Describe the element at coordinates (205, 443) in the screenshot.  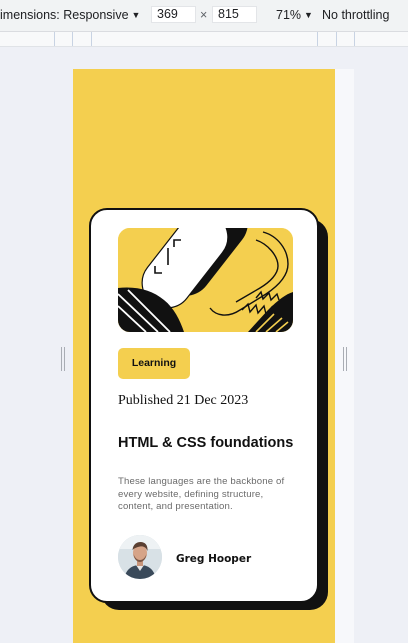
I see `card-title: HTML & CSS foundations` at that location.